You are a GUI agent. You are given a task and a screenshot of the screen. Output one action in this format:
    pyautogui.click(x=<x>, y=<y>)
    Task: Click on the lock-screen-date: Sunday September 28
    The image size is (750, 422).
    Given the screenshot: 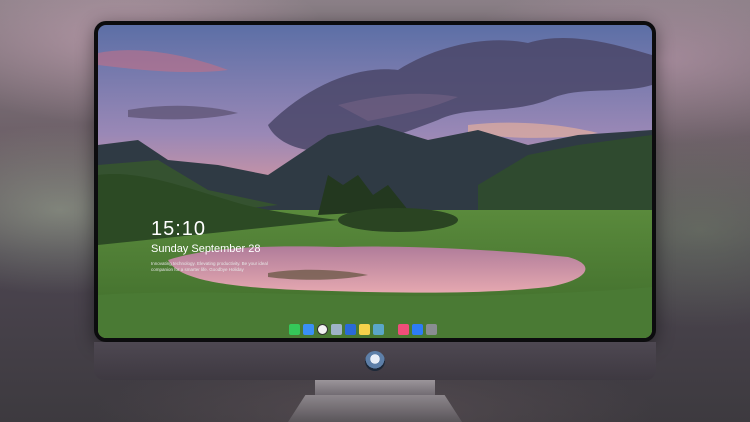 What is the action you would take?
    pyautogui.click(x=206, y=249)
    